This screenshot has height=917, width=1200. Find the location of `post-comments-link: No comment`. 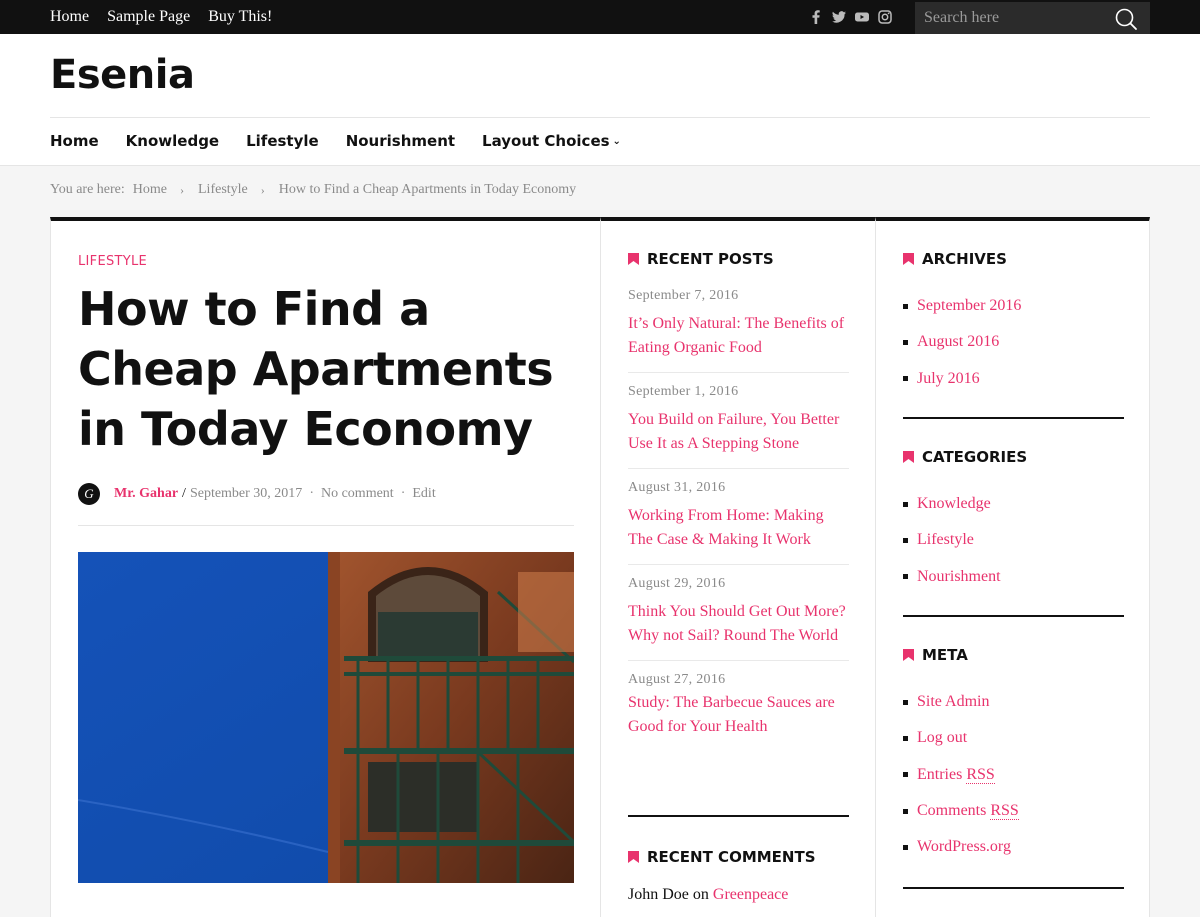

post-comments-link: No comment is located at coordinates (357, 494).